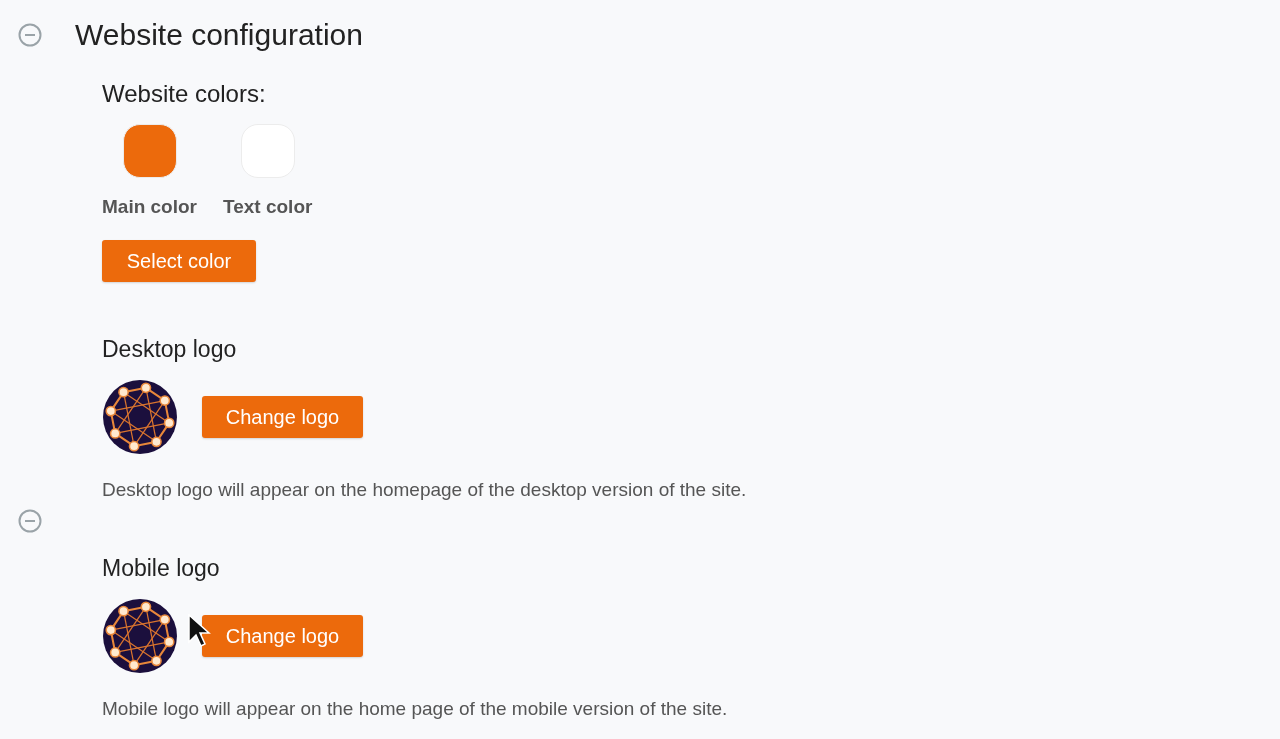 This screenshot has width=1280, height=739. What do you see at coordinates (184, 94) in the screenshot?
I see `section-heading: Website colors:` at bounding box center [184, 94].